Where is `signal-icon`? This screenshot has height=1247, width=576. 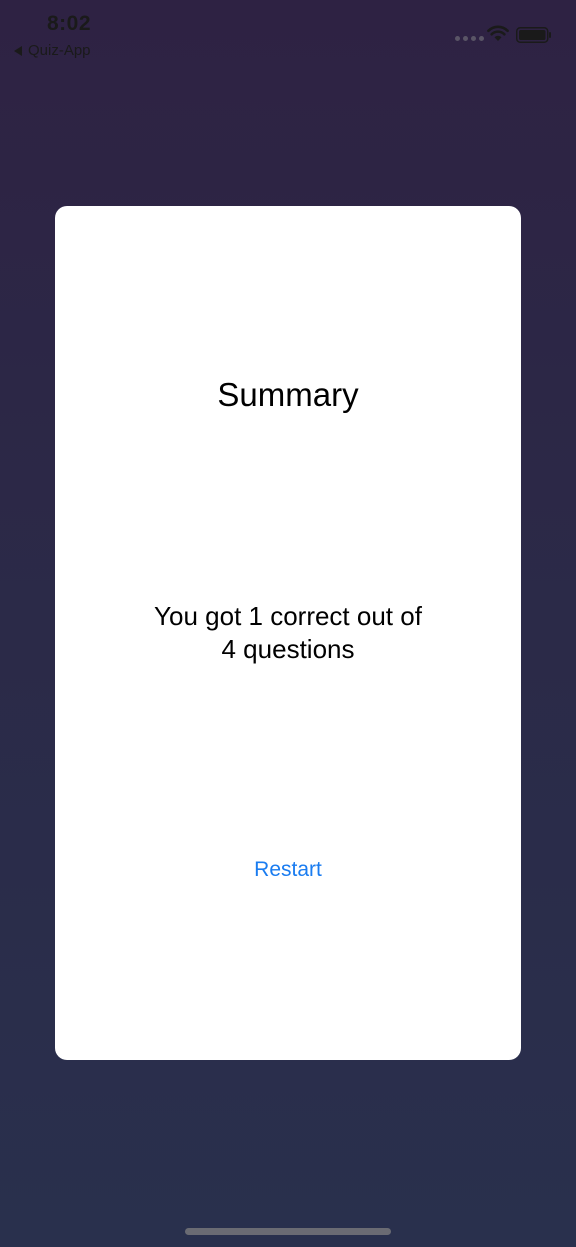
signal-icon is located at coordinates (469, 38).